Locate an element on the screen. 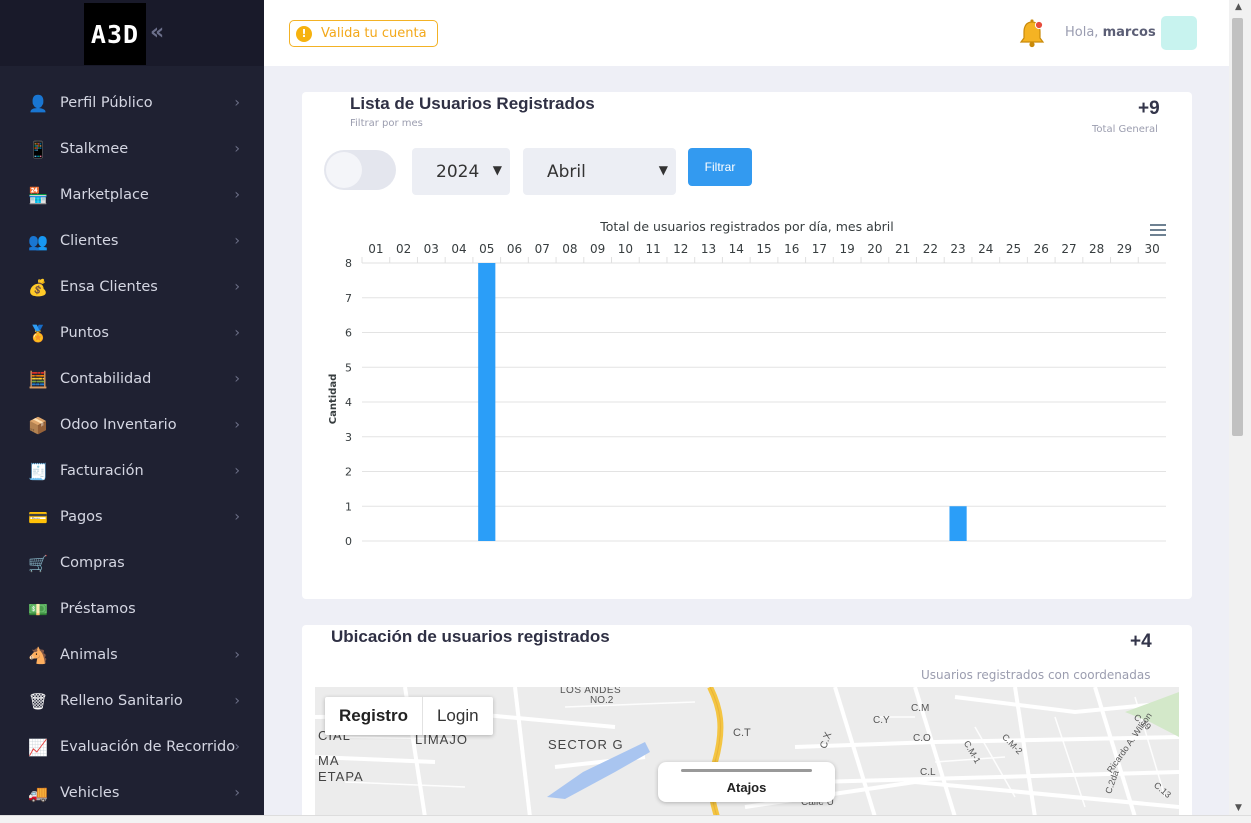  scroll-down-icon: ▼ is located at coordinates (1238, 808).